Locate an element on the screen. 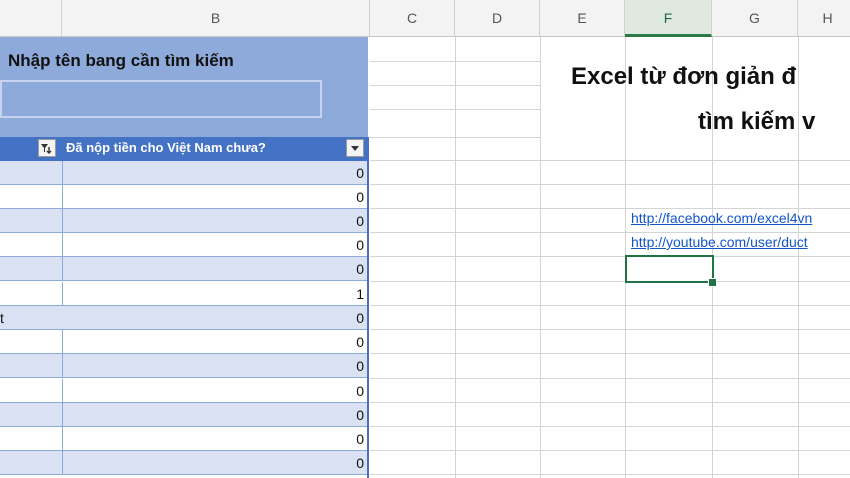  column-header-e: E is located at coordinates (582, 18).